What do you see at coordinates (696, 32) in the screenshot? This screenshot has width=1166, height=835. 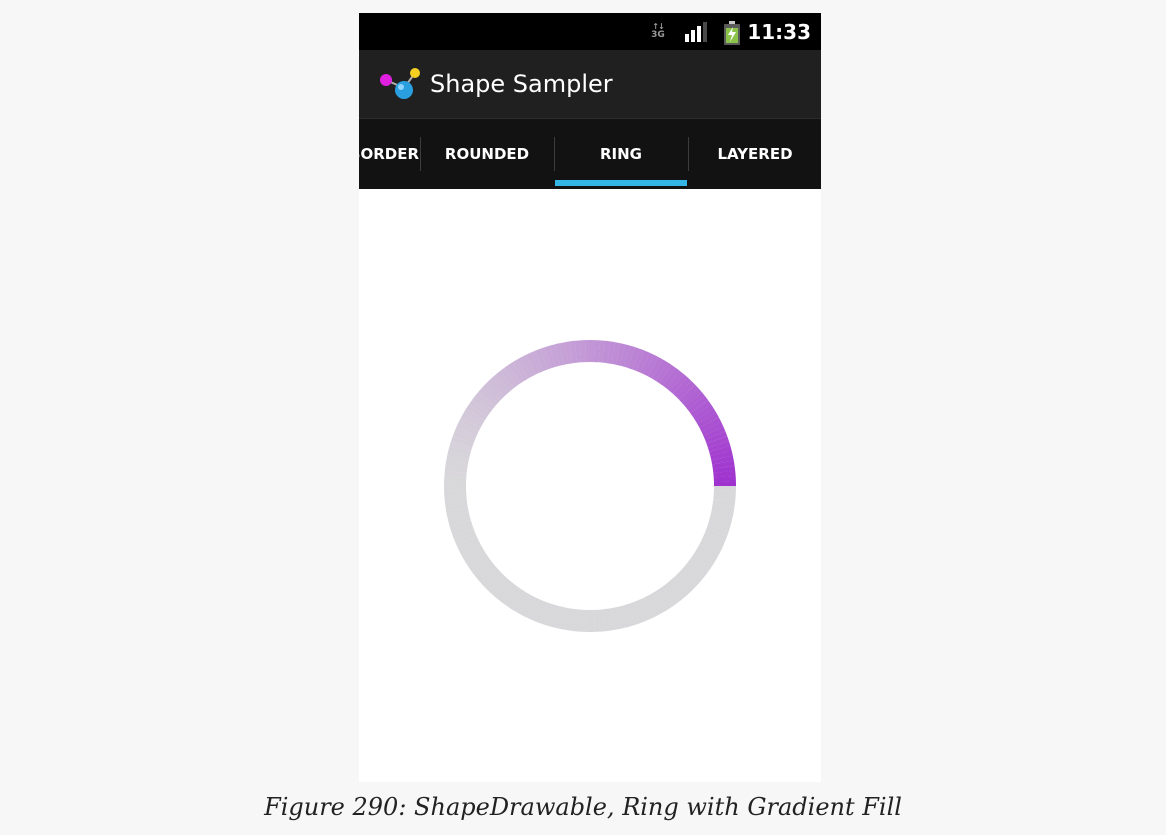 I see `signal-strength-icon` at bounding box center [696, 32].